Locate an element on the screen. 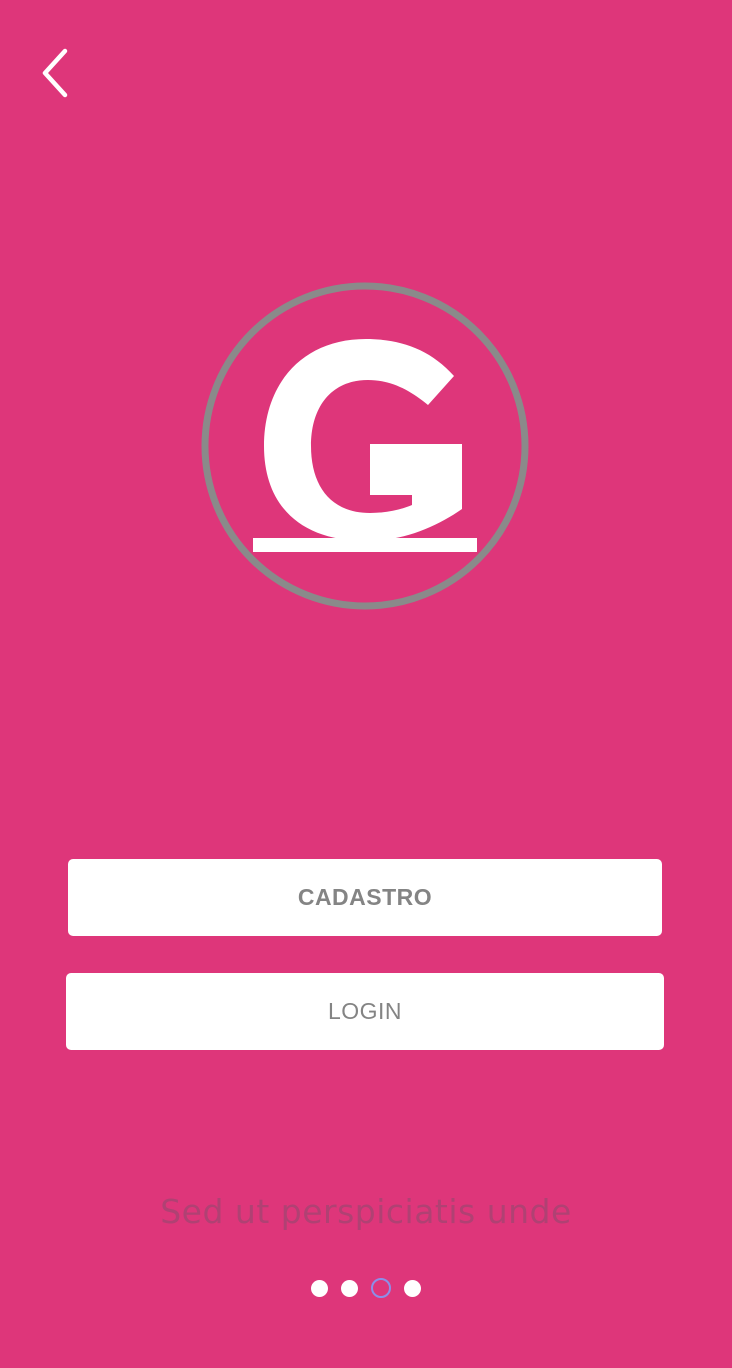  tagline: Sed ut perspiciatis unde is located at coordinates (366, 1211).